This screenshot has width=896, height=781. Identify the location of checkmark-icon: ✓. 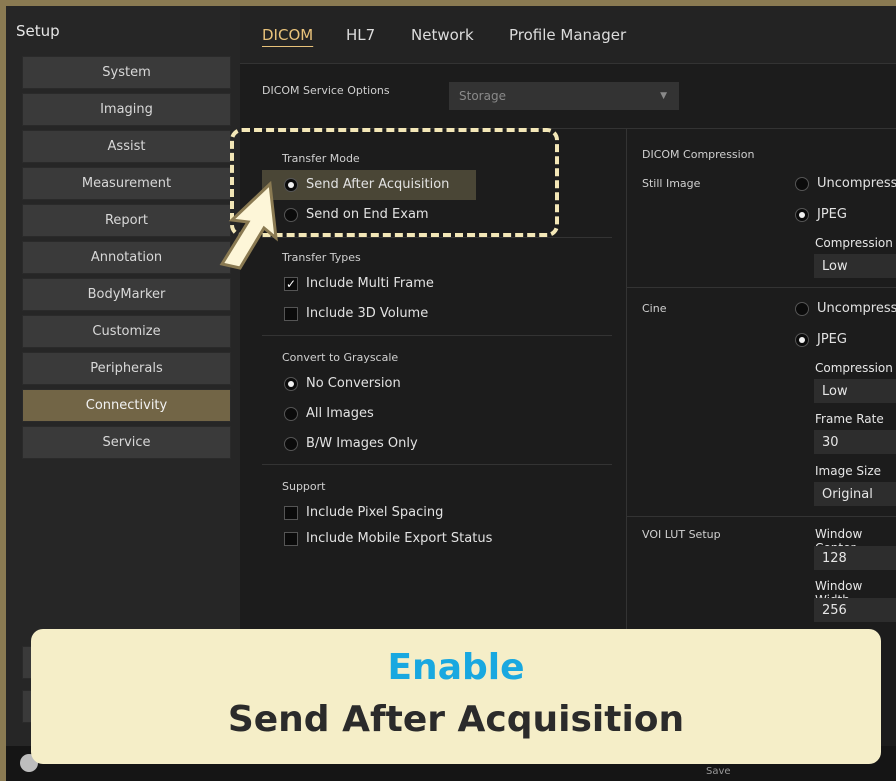
(291, 283).